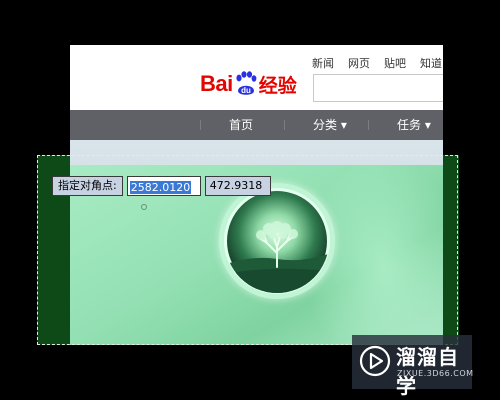  What do you see at coordinates (256, 125) in the screenshot?
I see `main-nav: 首页 分类 ▾ 任务 ▾` at bounding box center [256, 125].